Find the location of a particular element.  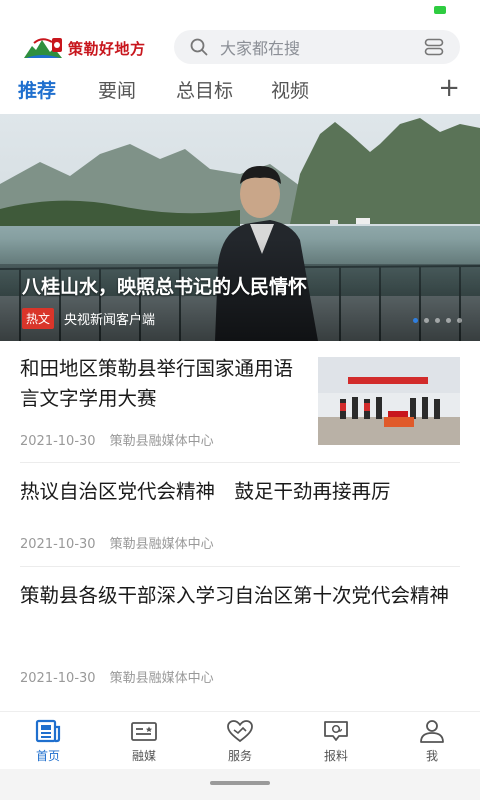

article-thumbnail is located at coordinates (389, 401).